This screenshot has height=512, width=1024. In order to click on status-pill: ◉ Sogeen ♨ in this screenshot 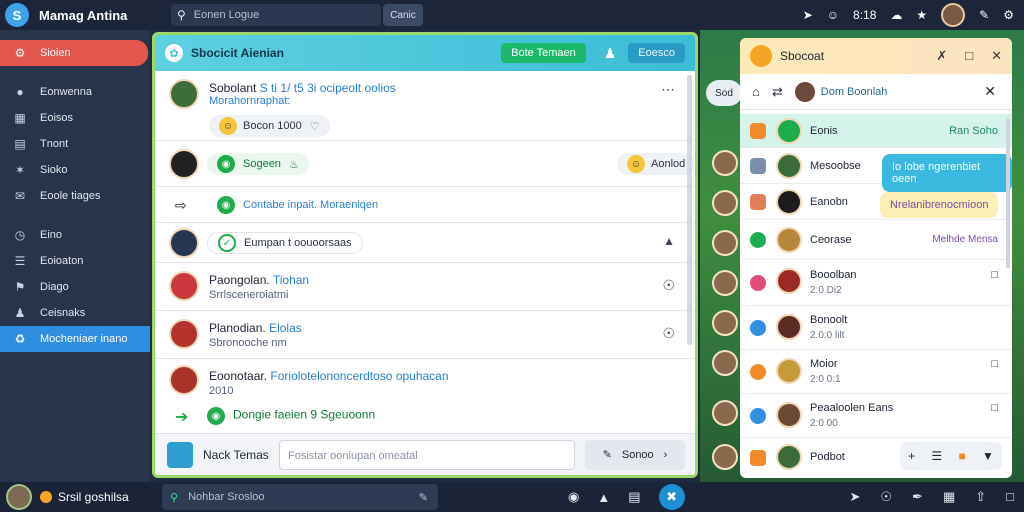, I will do `click(258, 164)`.